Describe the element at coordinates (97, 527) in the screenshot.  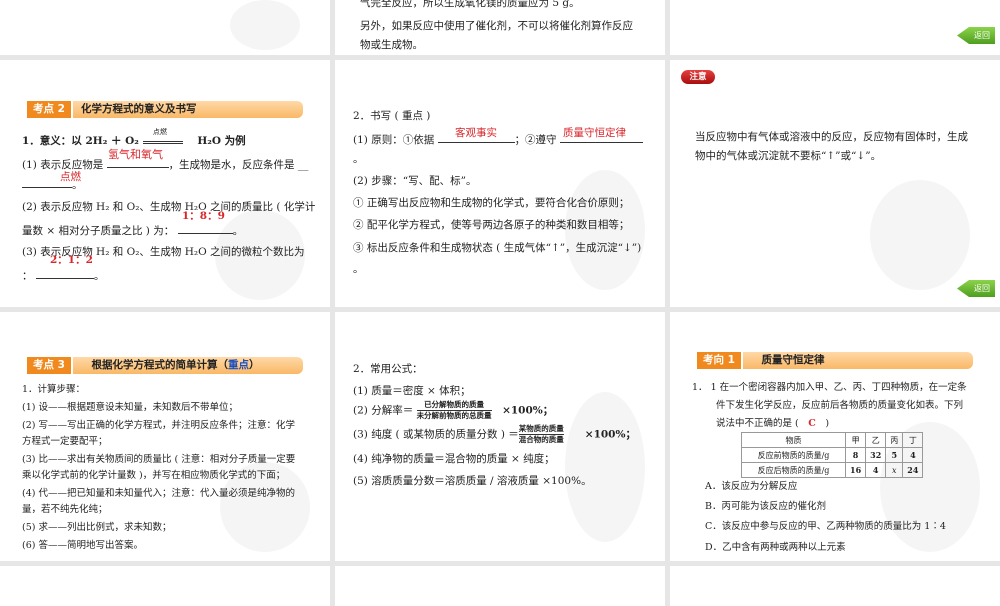
I see `text: (5) 求——列出比例式，求未知数；` at that location.